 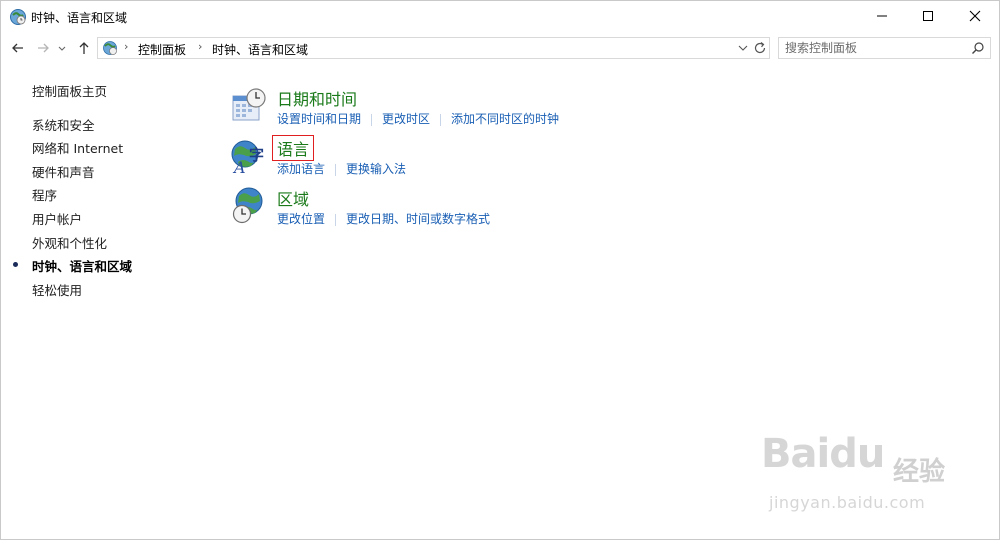 What do you see at coordinates (43, 48) in the screenshot?
I see `forward-arrow-icon` at bounding box center [43, 48].